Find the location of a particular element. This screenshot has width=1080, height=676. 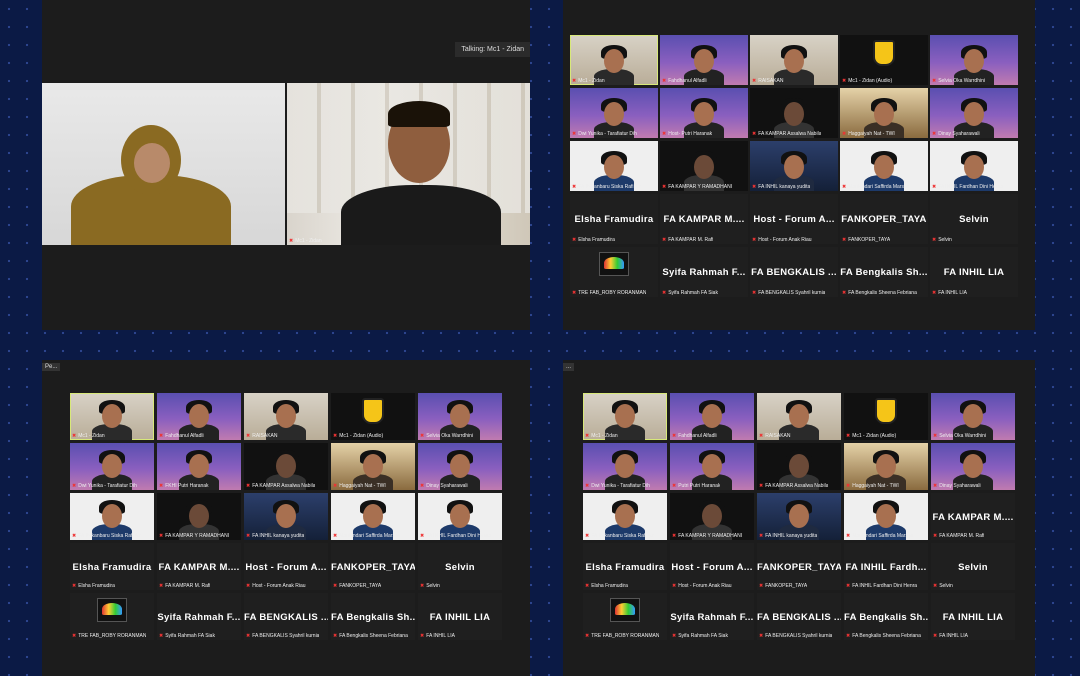

speaker-tile-left is located at coordinates (163, 164).